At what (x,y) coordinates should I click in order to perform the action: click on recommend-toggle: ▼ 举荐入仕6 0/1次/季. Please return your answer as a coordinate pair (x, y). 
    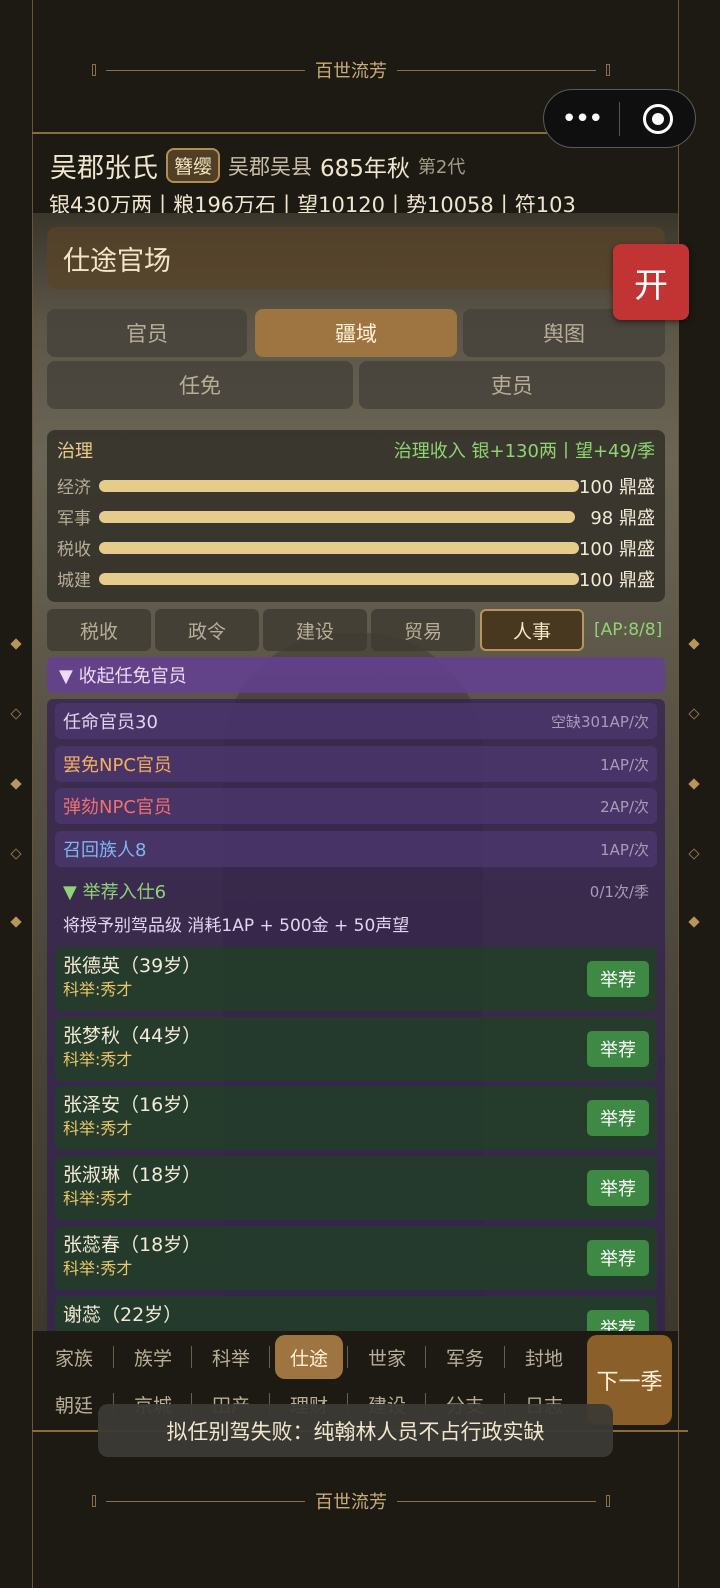
    Looking at the image, I should click on (356, 891).